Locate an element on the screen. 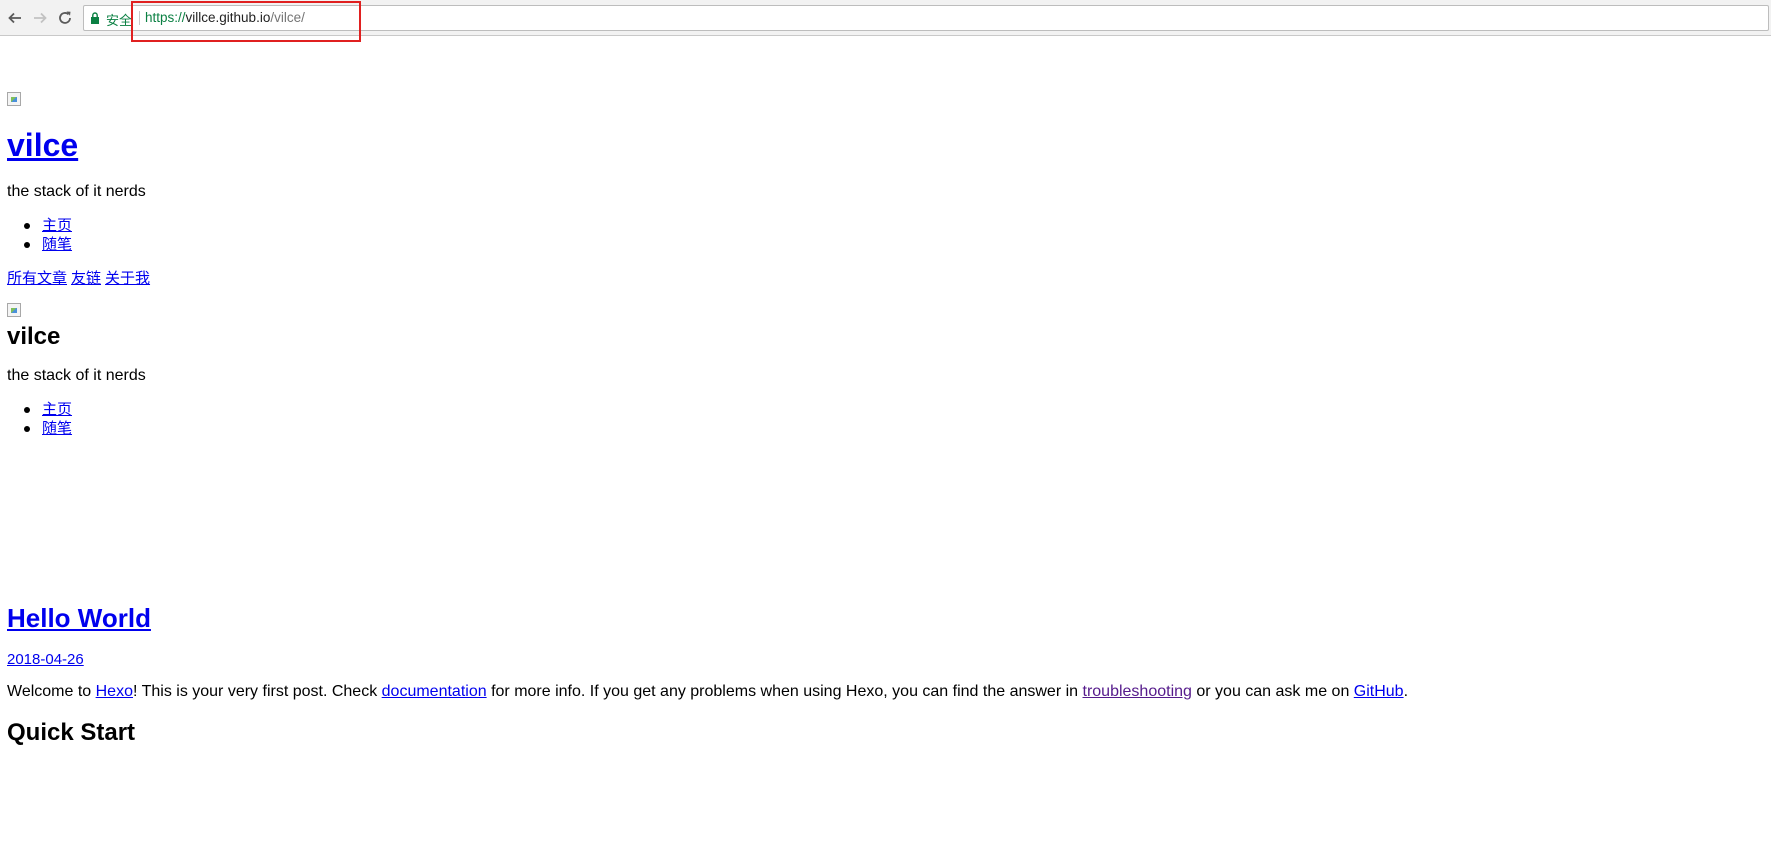 This screenshot has height=848, width=1771. header-menu: 主页 随笔 is located at coordinates (36, 235).